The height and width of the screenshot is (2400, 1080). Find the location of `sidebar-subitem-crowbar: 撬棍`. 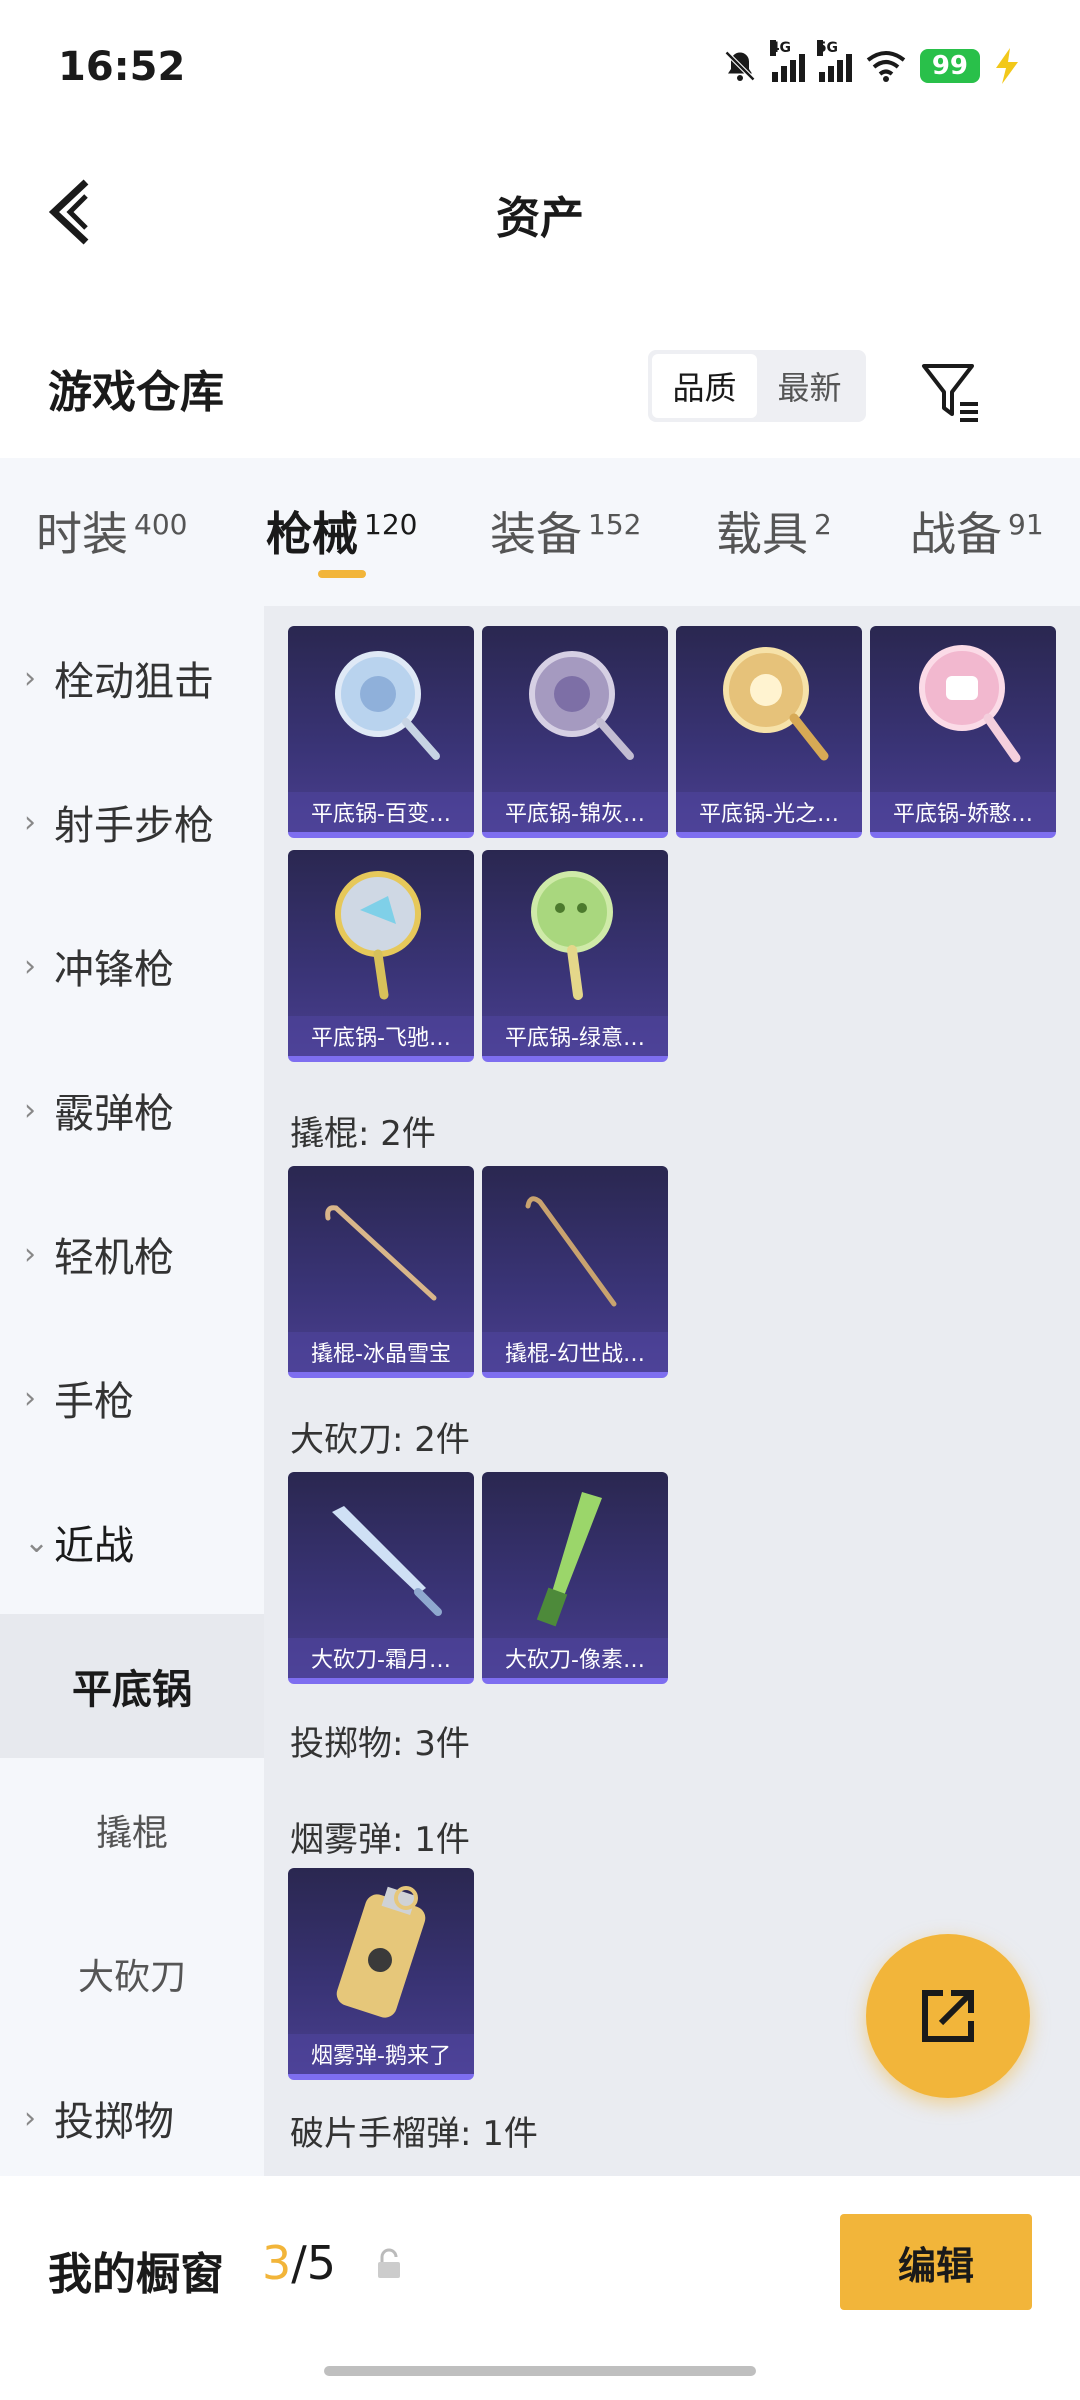

sidebar-subitem-crowbar: 撬棍 is located at coordinates (132, 1830).